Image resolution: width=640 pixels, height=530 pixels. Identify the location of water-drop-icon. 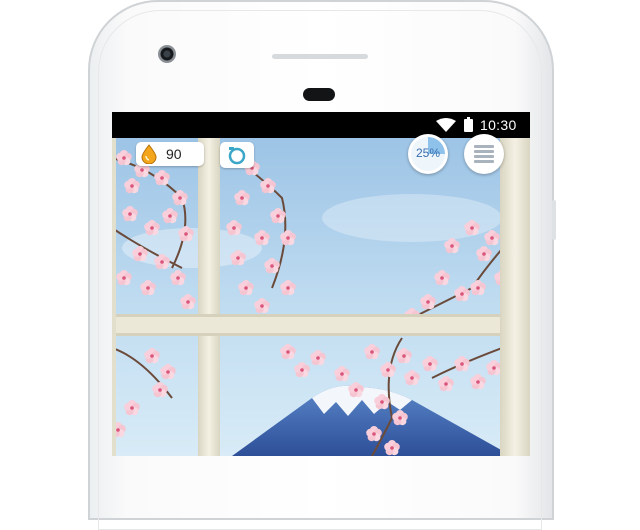
(149, 154).